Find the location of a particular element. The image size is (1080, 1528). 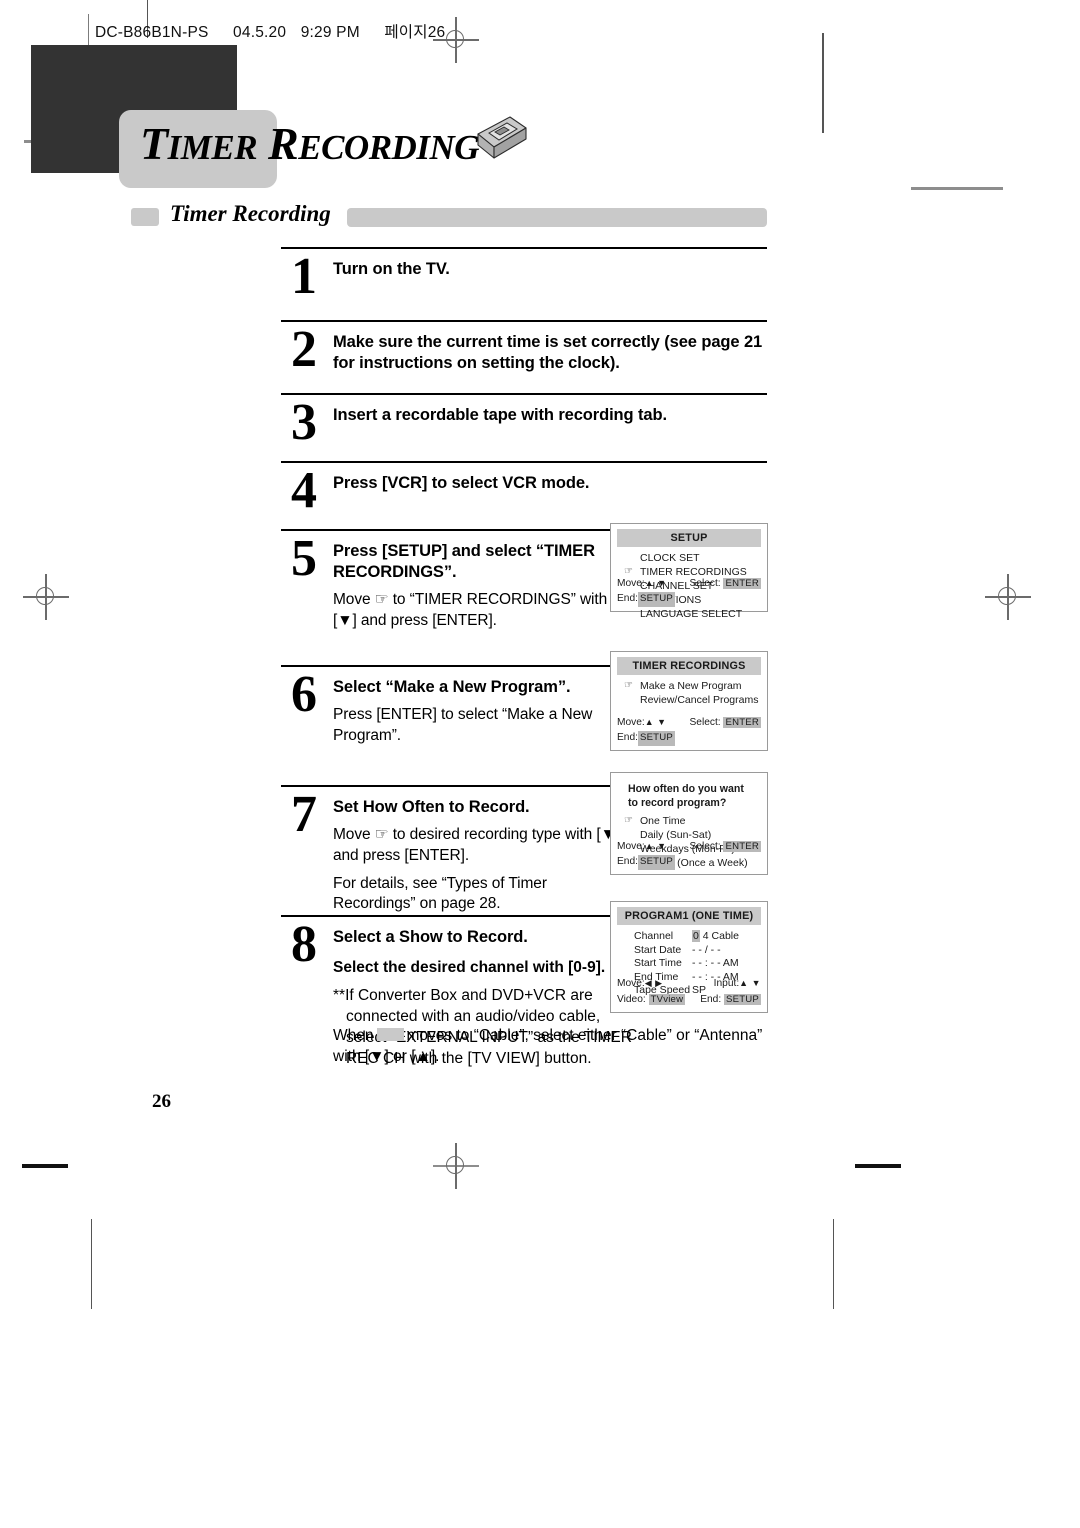

osd-question: How often do you want to record program? is located at coordinates (695, 796).